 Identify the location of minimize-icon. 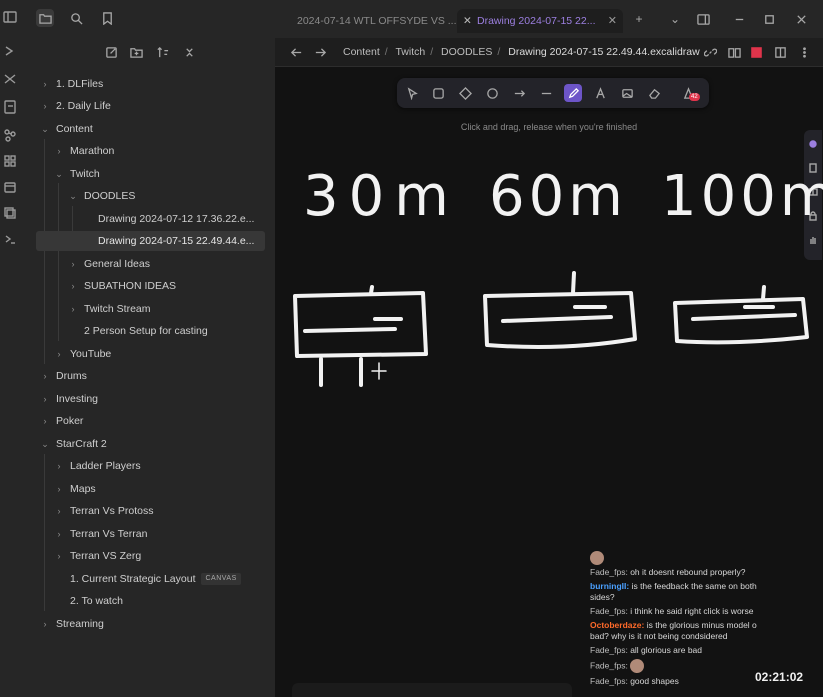
(739, 19).